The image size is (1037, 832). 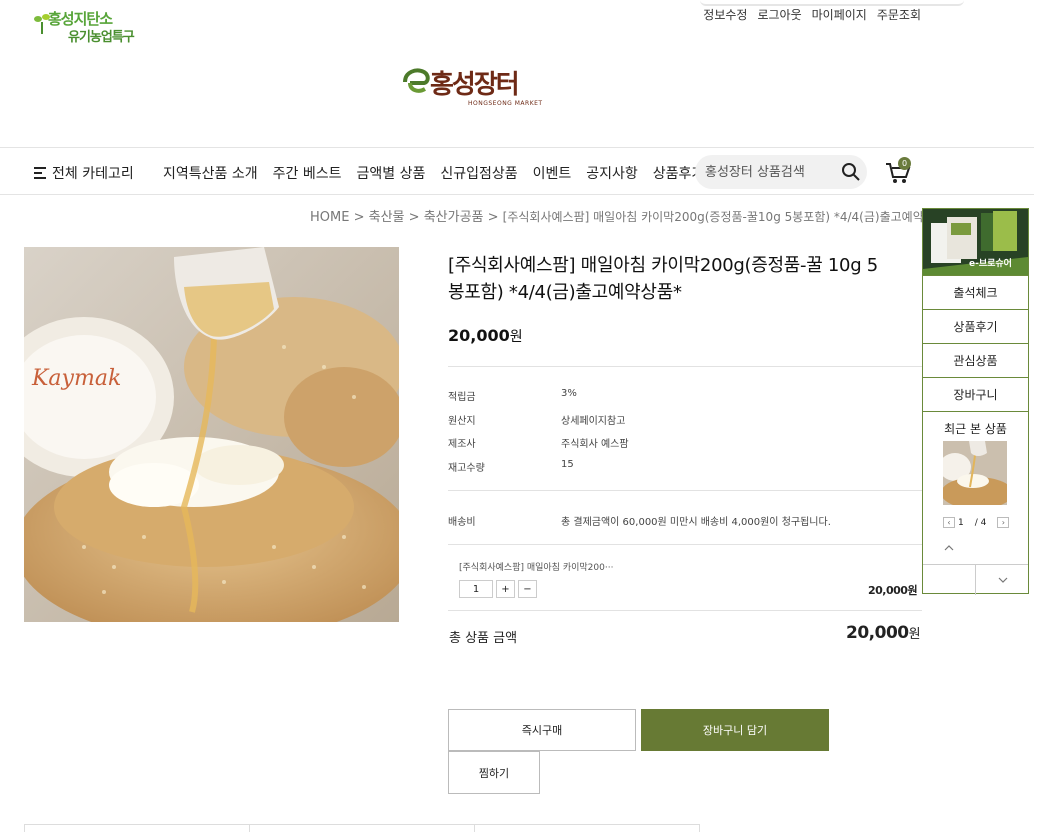 I want to click on detail-tabs, so click(x=362, y=828).